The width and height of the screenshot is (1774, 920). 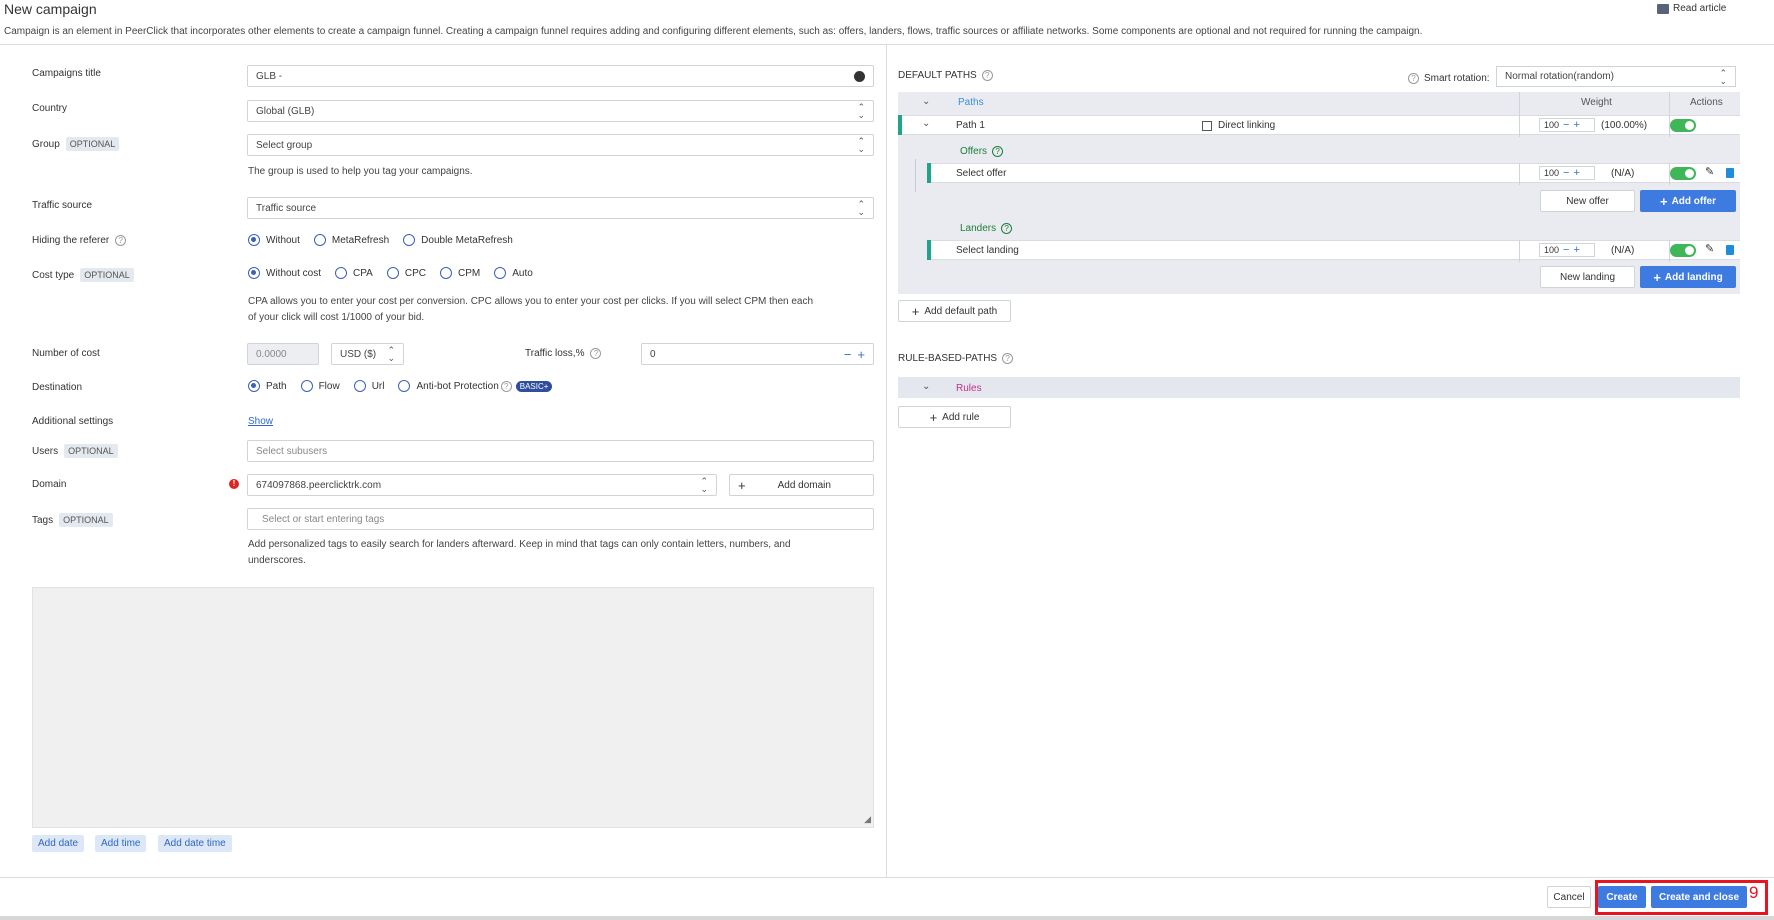 I want to click on domain-select: 674097868.peerclicktrk.com ⌃ ⌄, so click(x=482, y=485).